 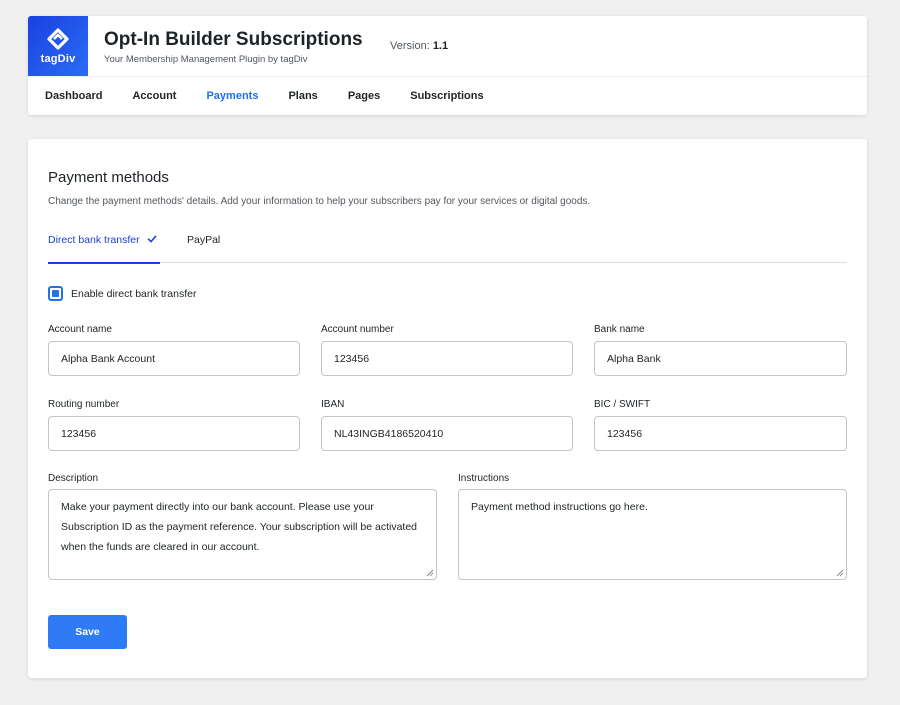 What do you see at coordinates (73, 478) in the screenshot?
I see `description-label: Description` at bounding box center [73, 478].